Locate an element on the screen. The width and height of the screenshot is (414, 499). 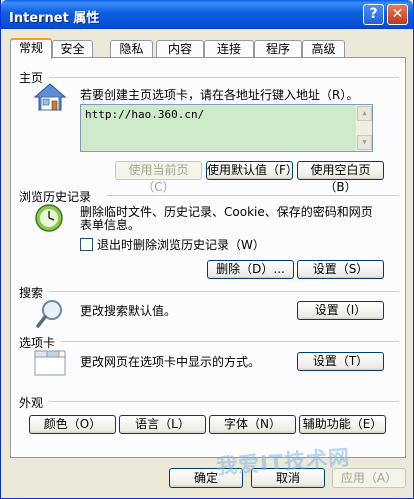
scroll-up-icon: ▲ is located at coordinates (364, 113).